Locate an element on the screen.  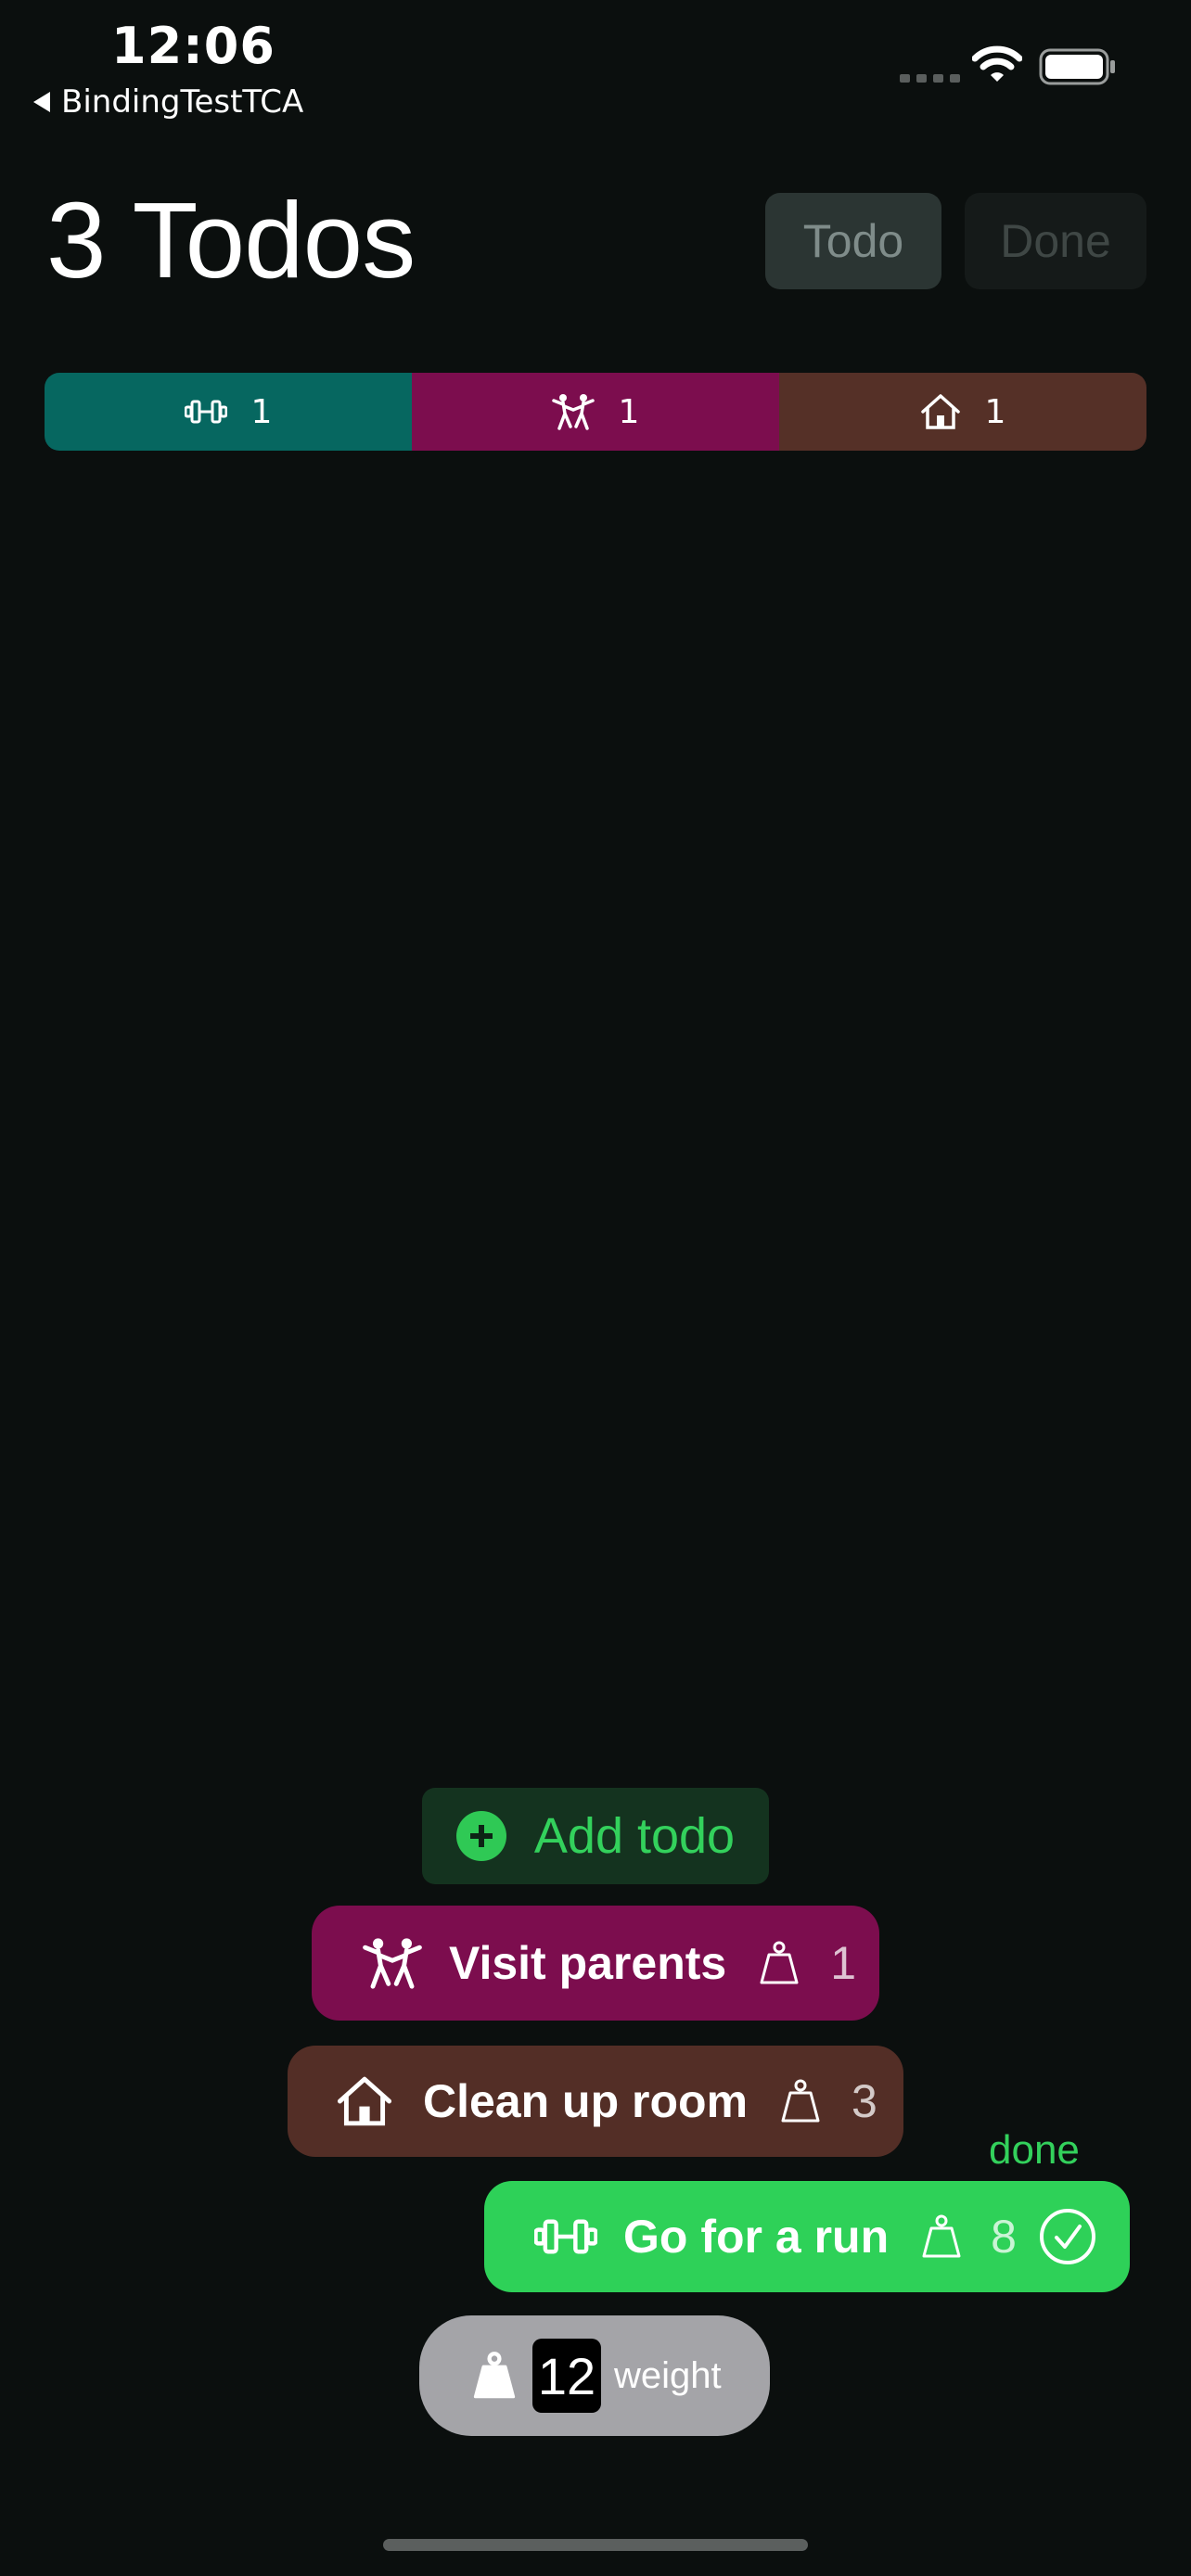
todo-card-clean-up-room: Clean up room 3 is located at coordinates (595, 2101).